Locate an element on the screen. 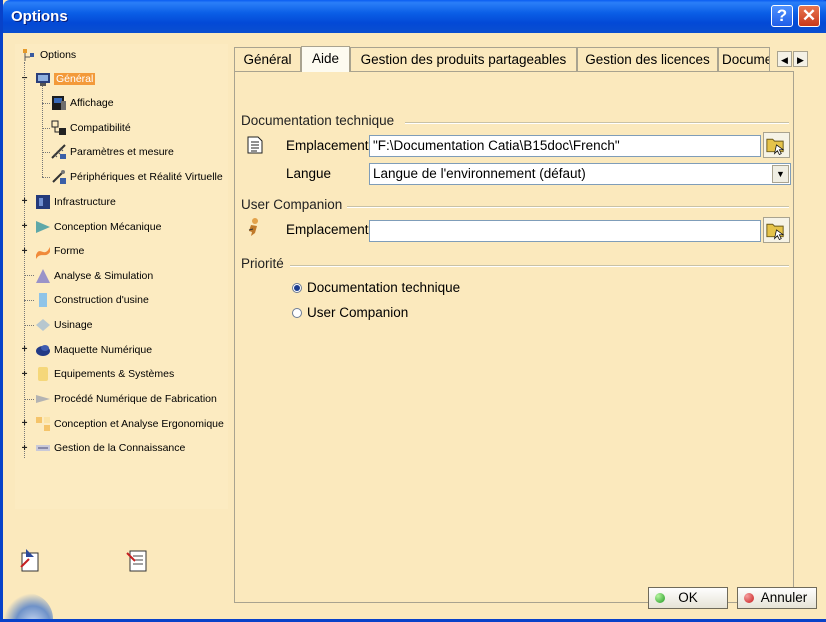 The height and width of the screenshot is (622, 826). app-logo-corner is located at coordinates (28, 606).